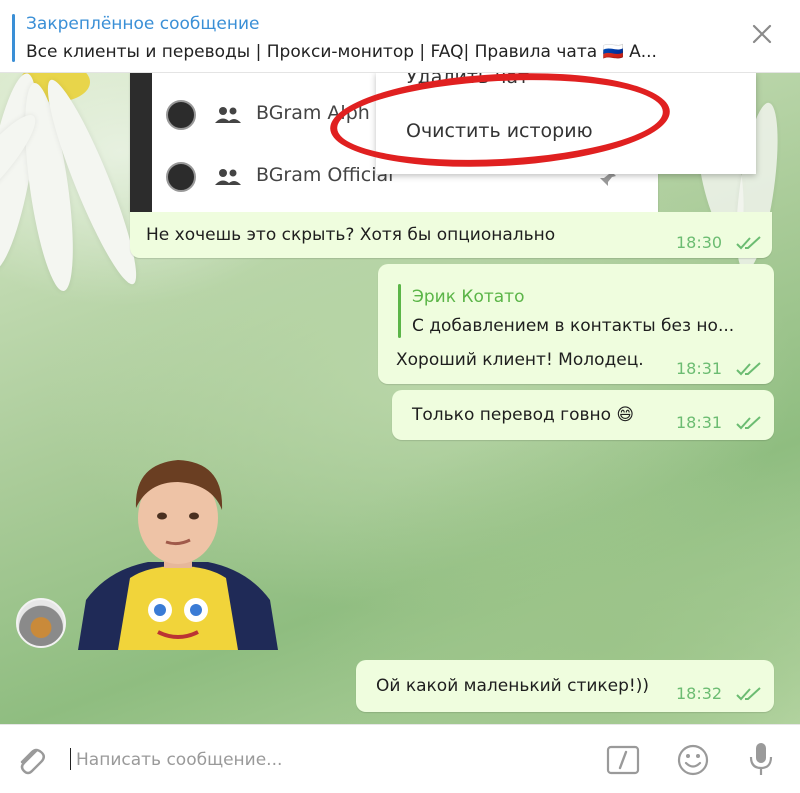  I want to click on message-time: 18:30, so click(699, 242).